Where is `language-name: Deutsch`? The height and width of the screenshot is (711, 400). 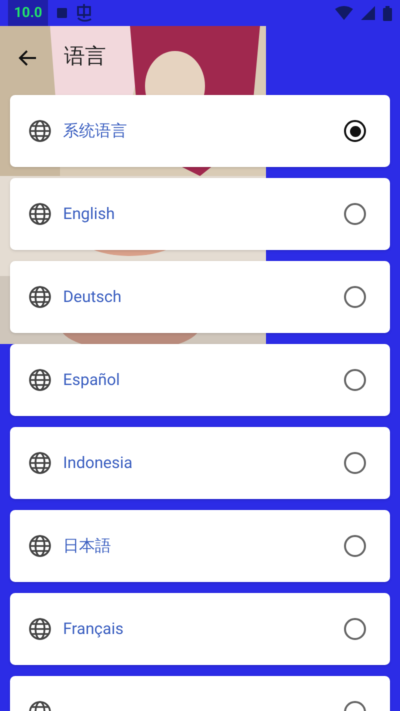
language-name: Deutsch is located at coordinates (92, 297).